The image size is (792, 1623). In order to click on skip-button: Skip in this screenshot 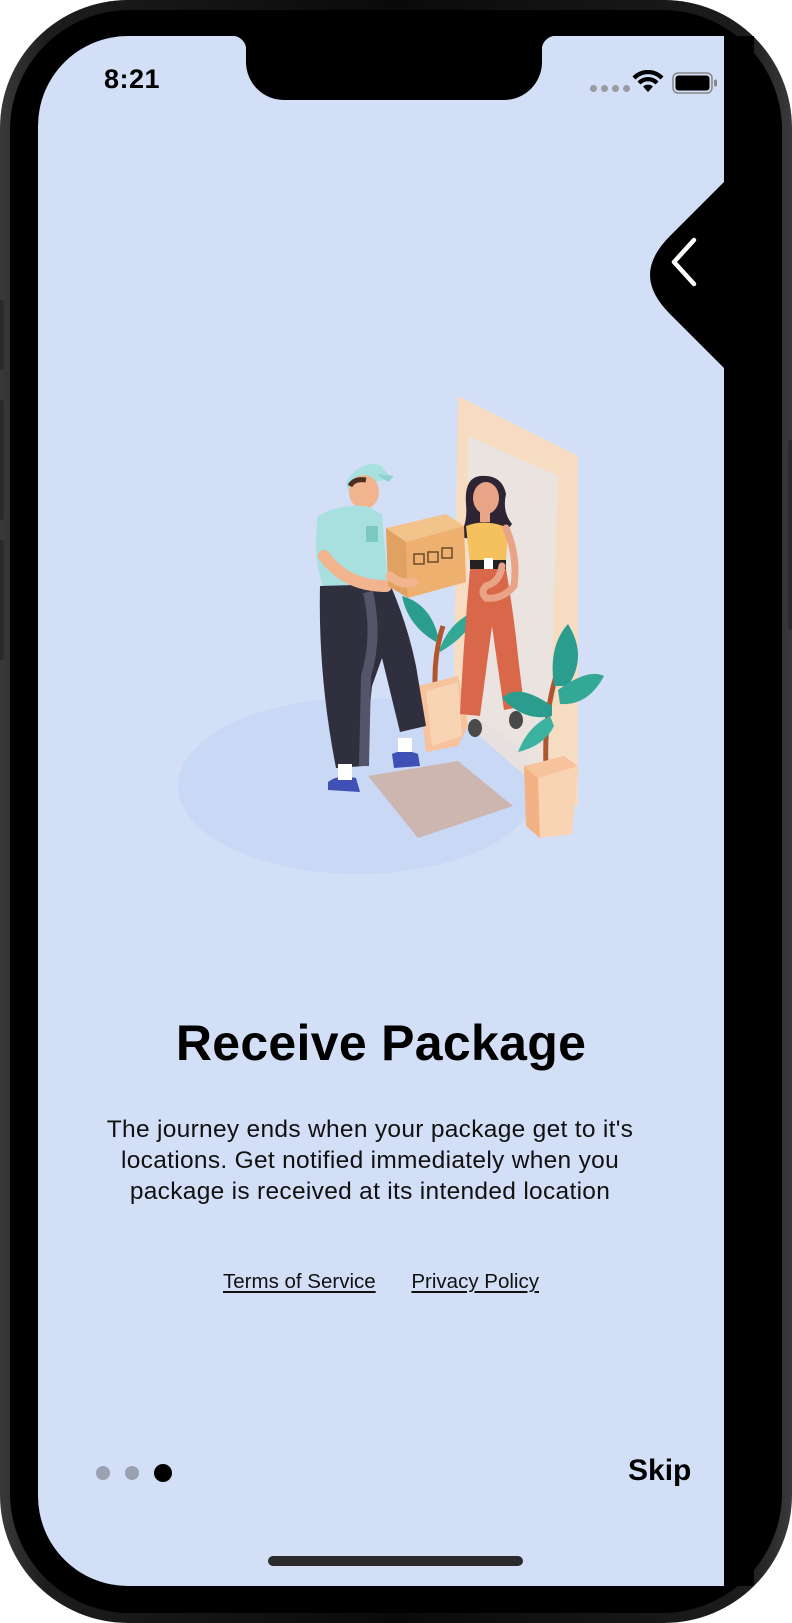, I will do `click(659, 1471)`.